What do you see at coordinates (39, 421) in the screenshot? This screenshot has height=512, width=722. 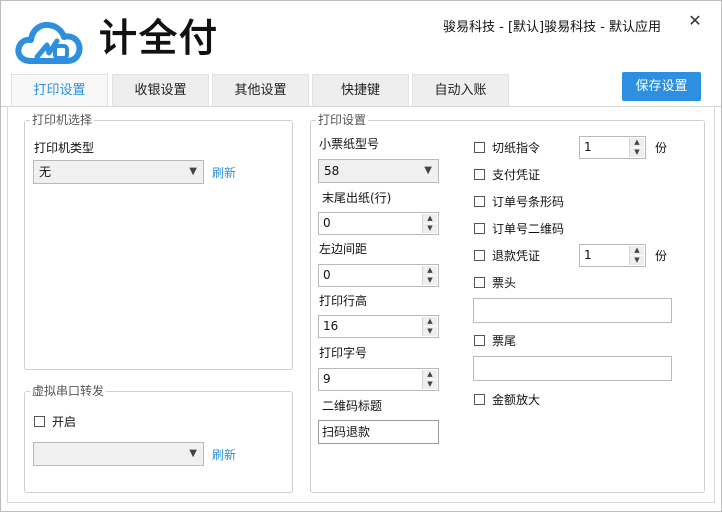 I see `serial-enable-checkbox` at bounding box center [39, 421].